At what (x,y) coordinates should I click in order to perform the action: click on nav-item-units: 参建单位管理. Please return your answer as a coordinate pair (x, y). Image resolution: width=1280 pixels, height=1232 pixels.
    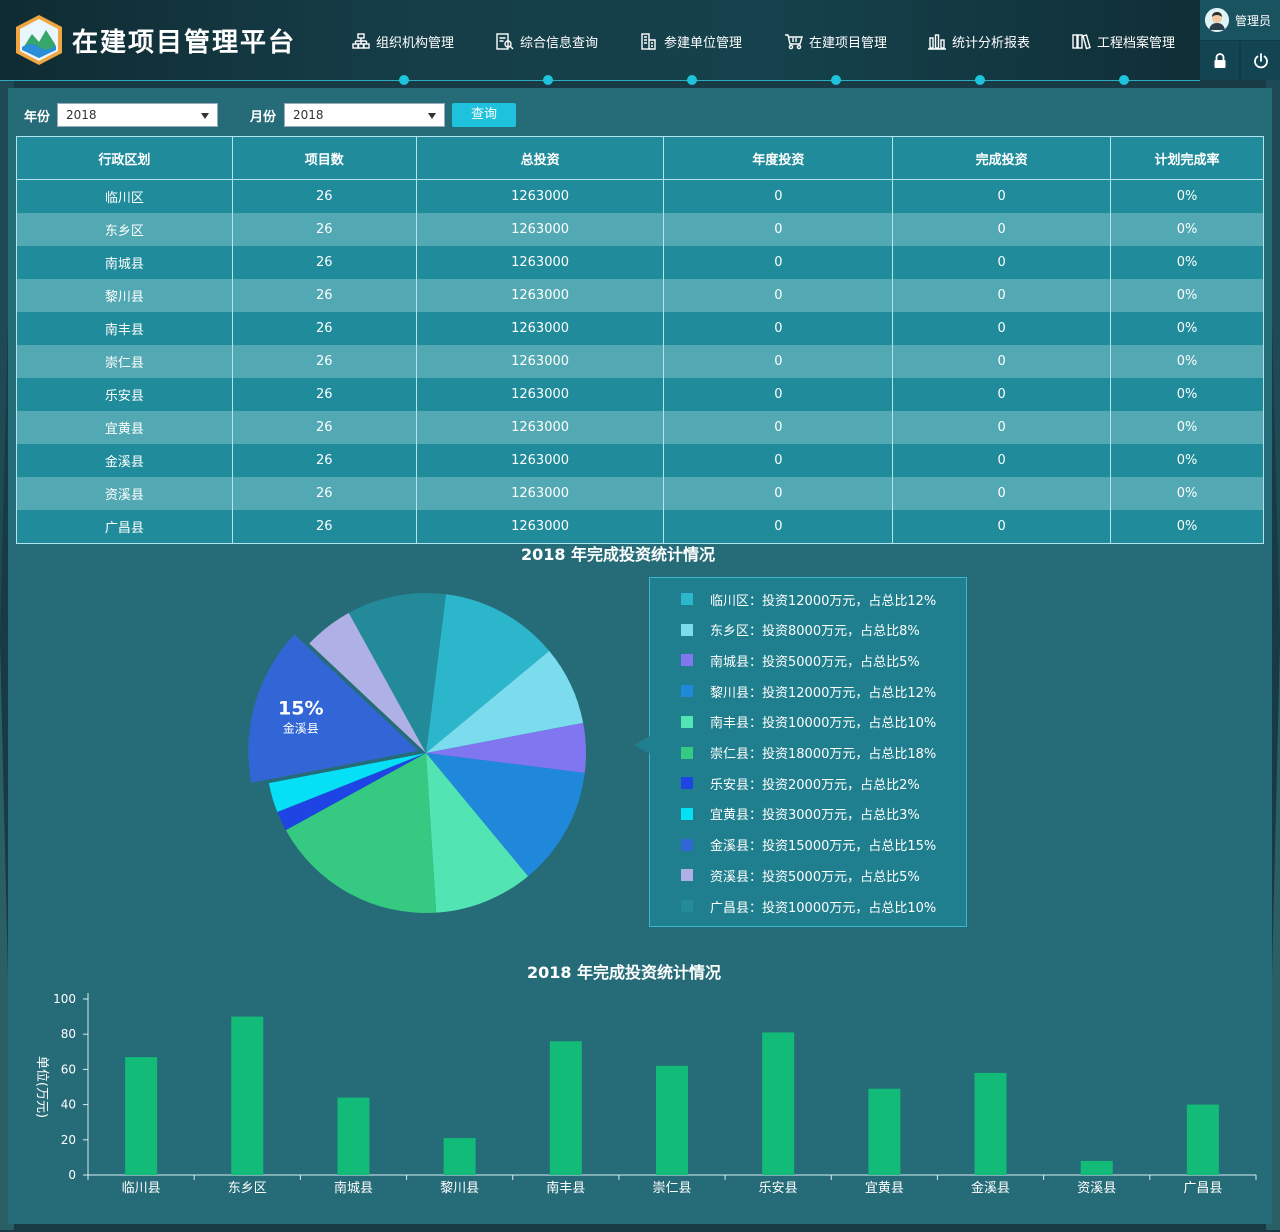
    Looking at the image, I should click on (691, 41).